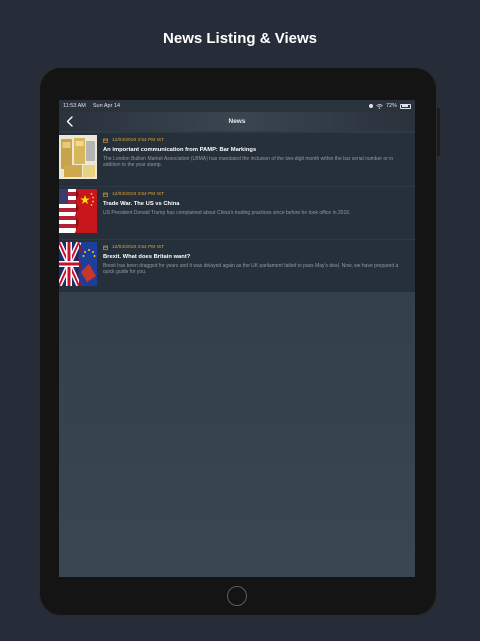 Image resolution: width=480 pixels, height=641 pixels. I want to click on status-bar: 11:53 AM Sun Apr 14 72%, so click(237, 106).